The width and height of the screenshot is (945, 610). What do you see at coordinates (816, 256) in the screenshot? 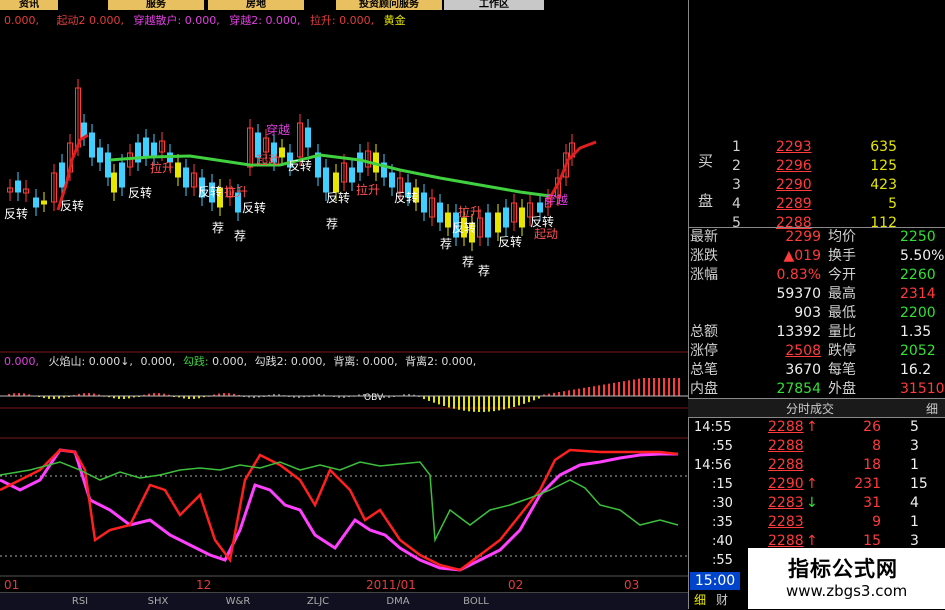
I see `quote-row: 涨跌 ▲019 换手 5.50%` at bounding box center [816, 256].